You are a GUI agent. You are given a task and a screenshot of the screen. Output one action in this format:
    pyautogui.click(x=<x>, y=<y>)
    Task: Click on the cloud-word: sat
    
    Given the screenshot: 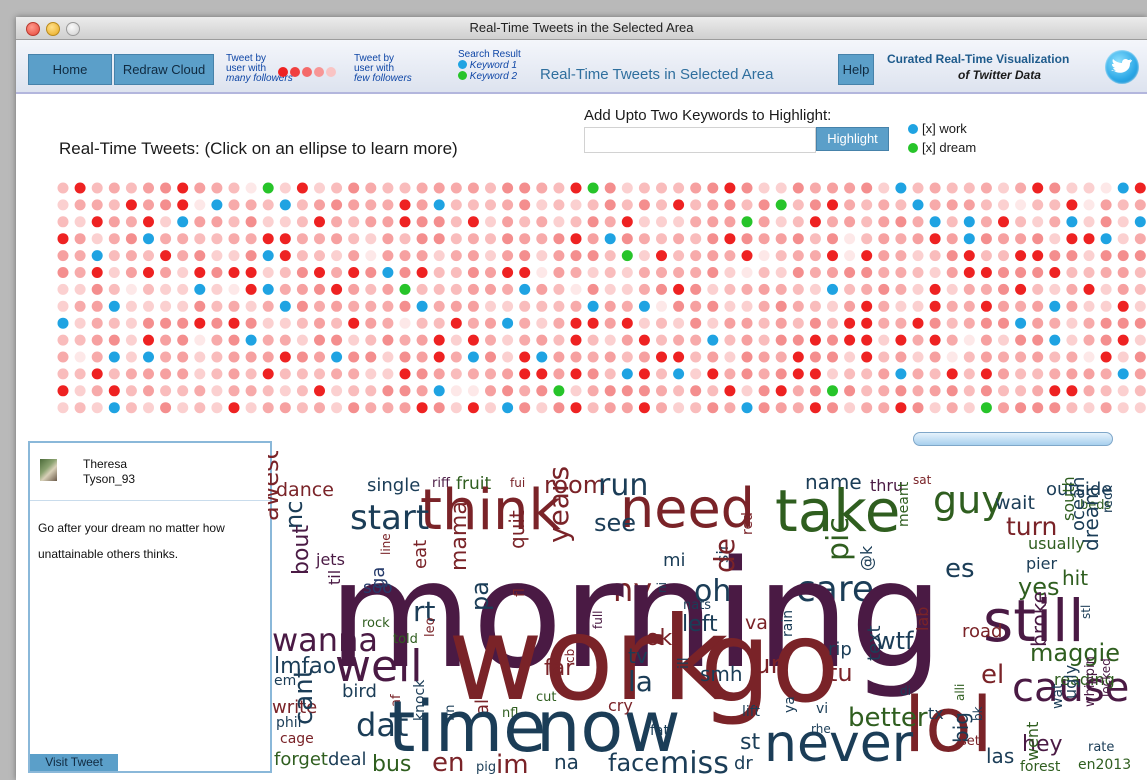 What is the action you would take?
    pyautogui.click(x=922, y=480)
    